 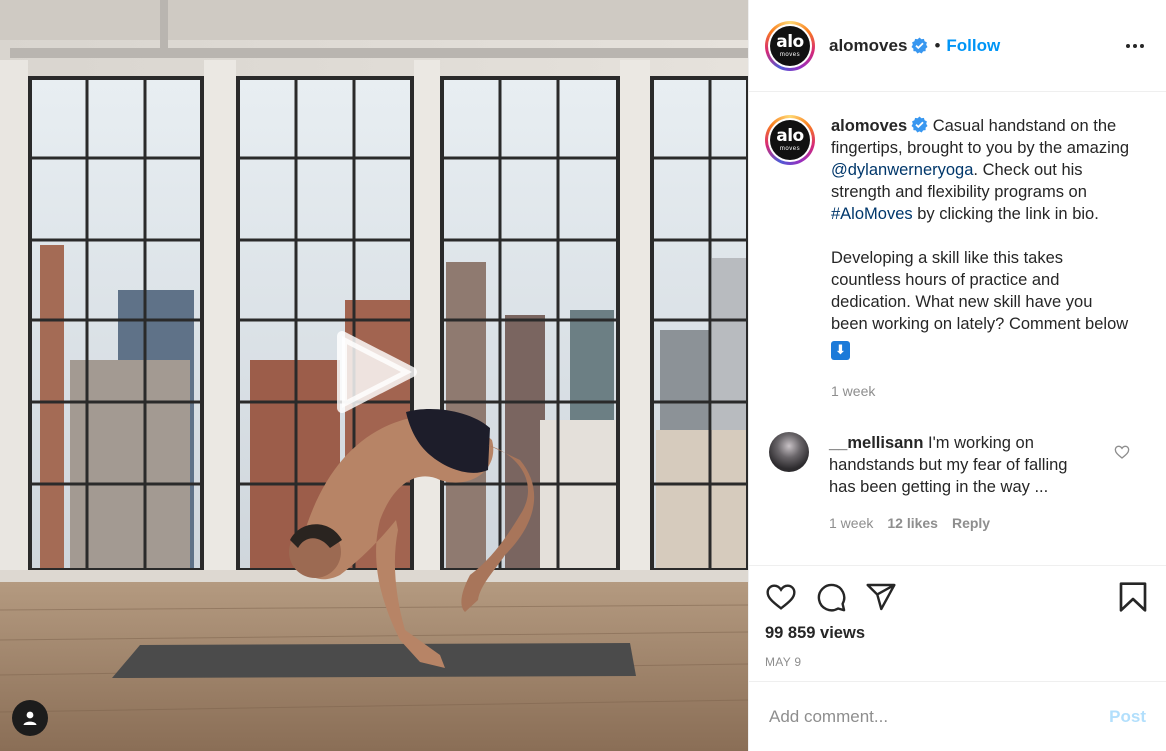 I want to click on like-button, so click(x=781, y=597).